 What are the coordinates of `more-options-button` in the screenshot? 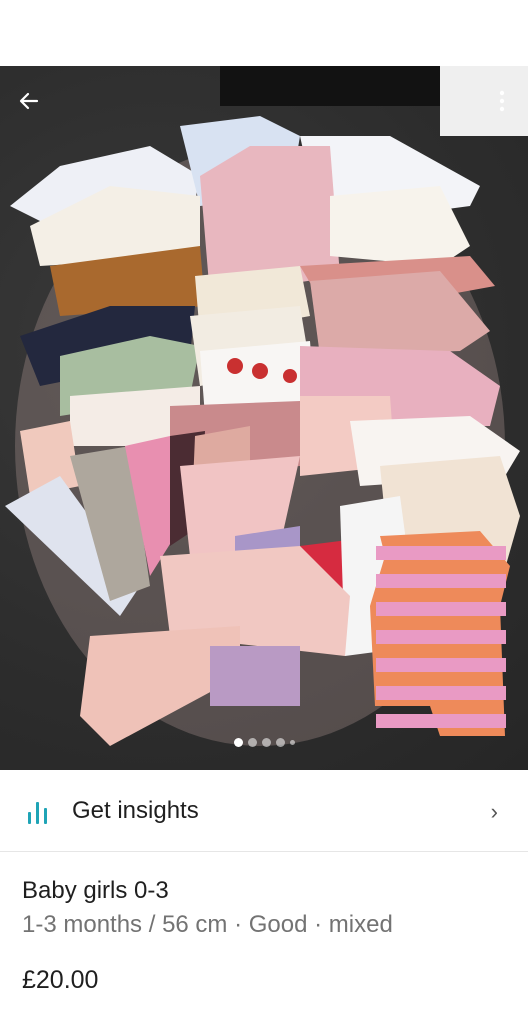 It's located at (502, 101).